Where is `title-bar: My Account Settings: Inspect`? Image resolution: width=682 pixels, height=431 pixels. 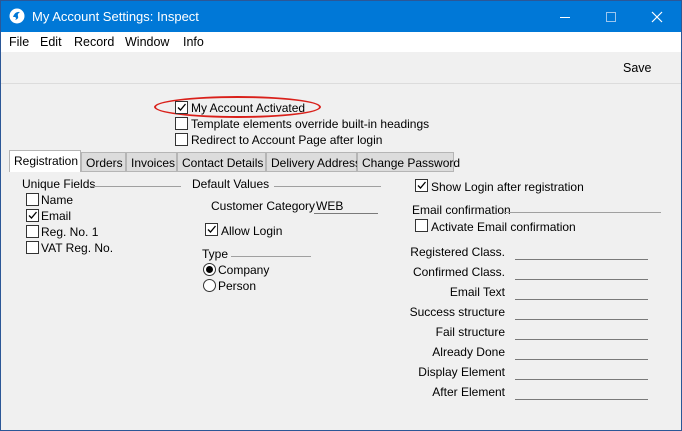 title-bar: My Account Settings: Inspect is located at coordinates (341, 16).